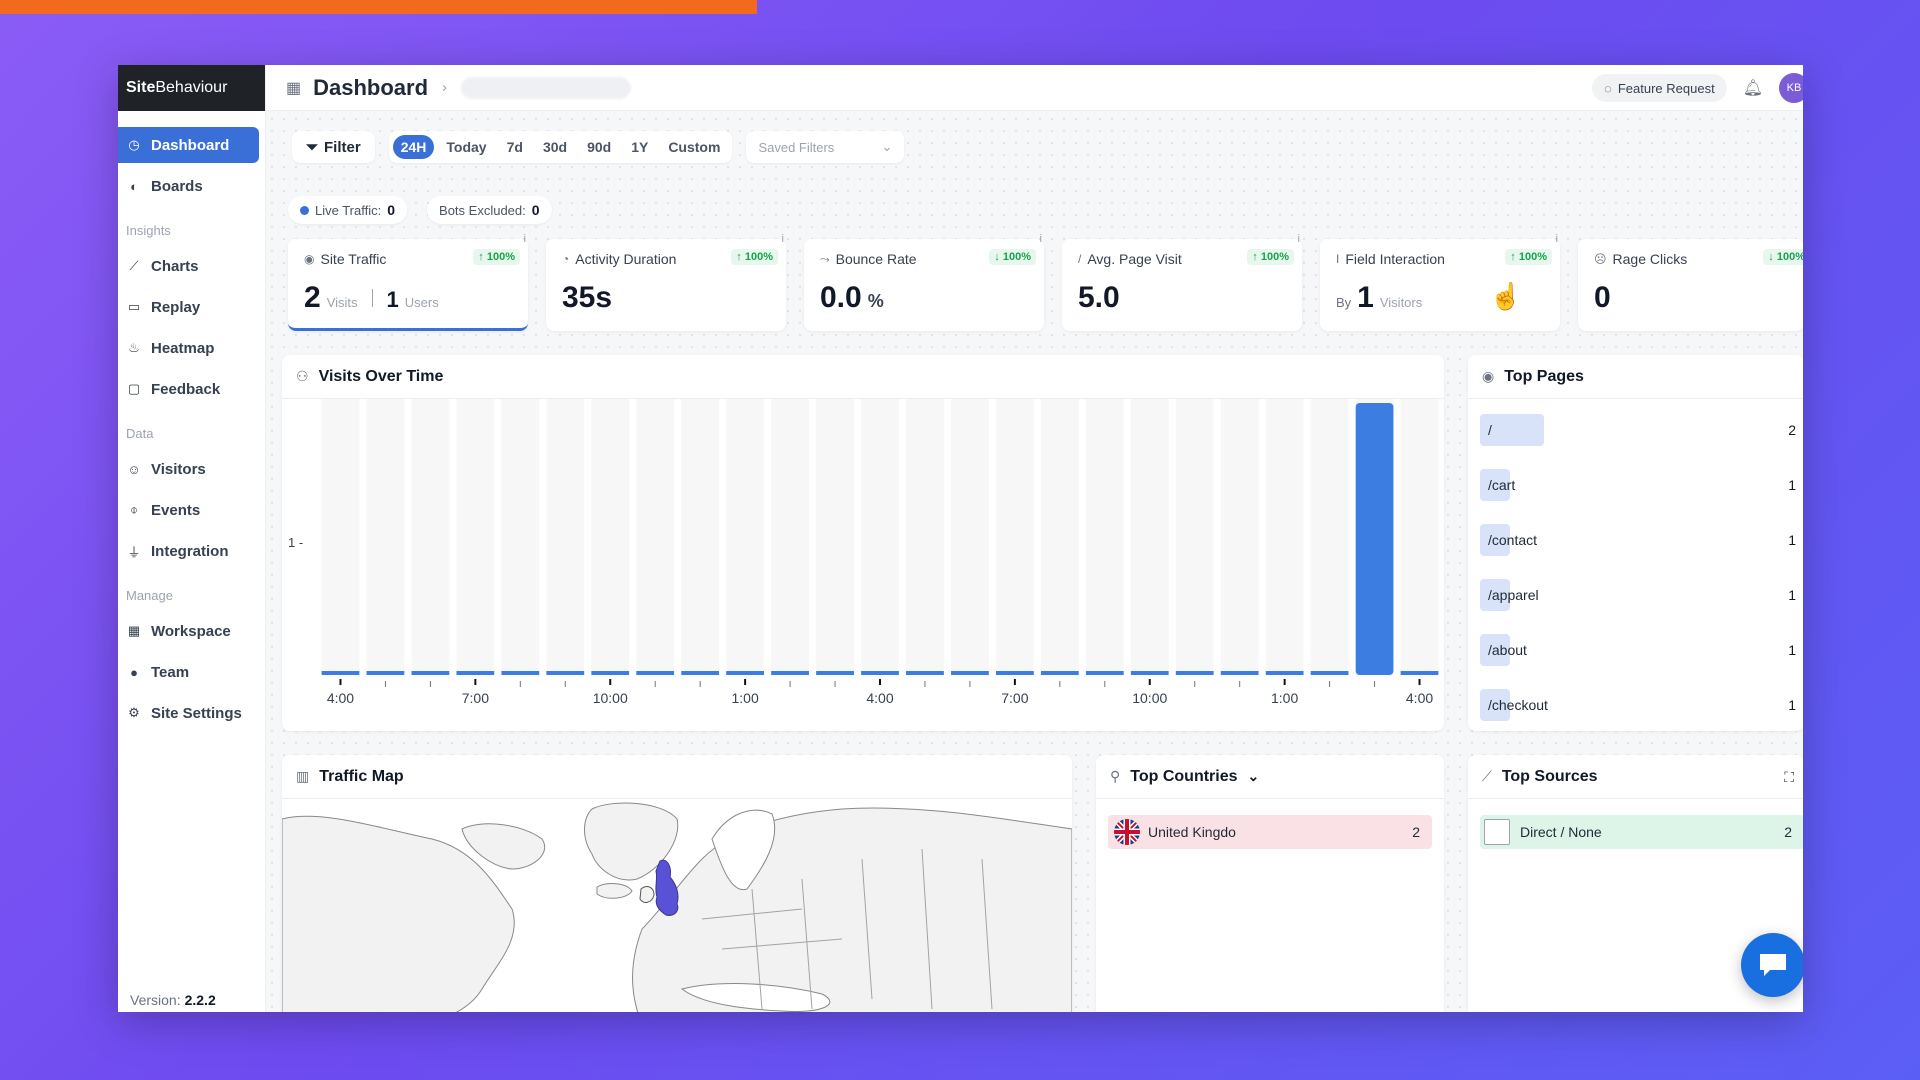  I want to click on list-item: /about 1, so click(1638, 650).